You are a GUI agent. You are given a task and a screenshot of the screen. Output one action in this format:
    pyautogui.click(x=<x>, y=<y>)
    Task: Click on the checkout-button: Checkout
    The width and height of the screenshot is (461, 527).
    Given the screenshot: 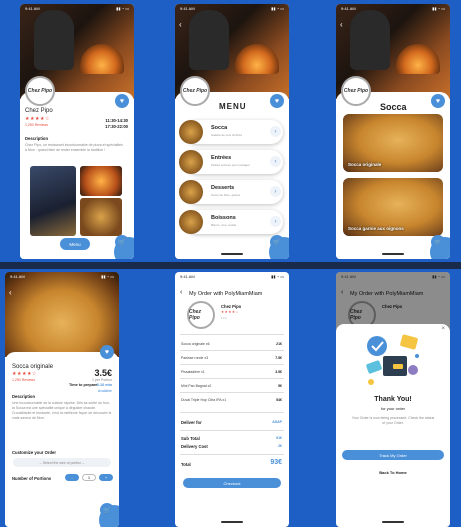 What is the action you would take?
    pyautogui.click(x=232, y=483)
    